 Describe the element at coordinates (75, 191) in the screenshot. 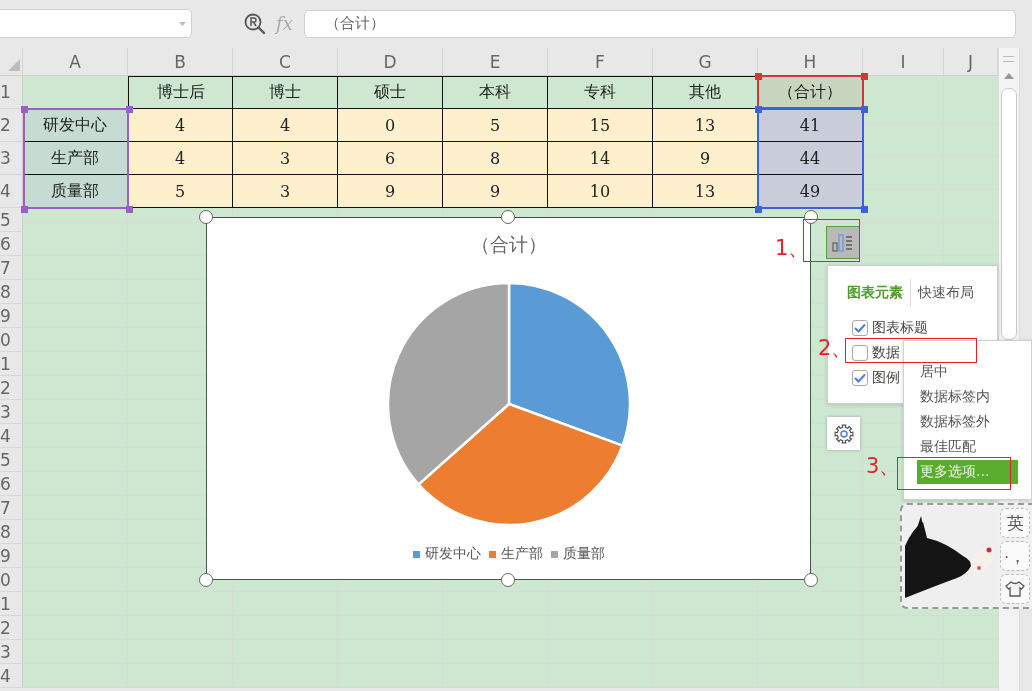

I see `table-cell: 质量部` at that location.